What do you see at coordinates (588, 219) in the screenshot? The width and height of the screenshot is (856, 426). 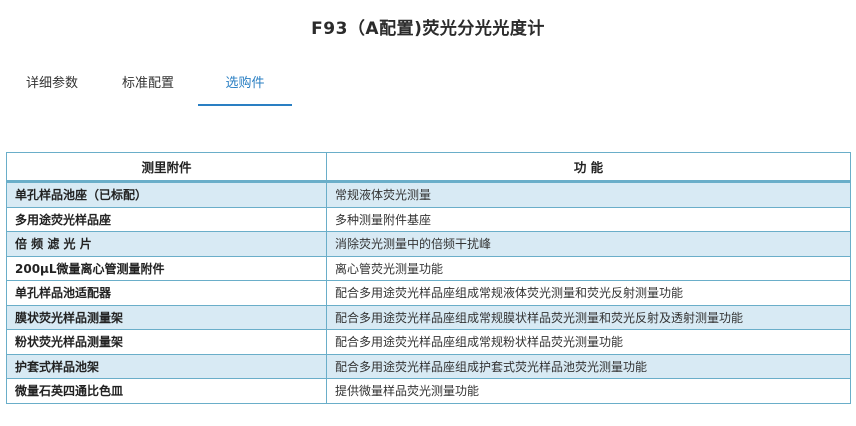 I see `accessory-function: 多种测量附件基座` at bounding box center [588, 219].